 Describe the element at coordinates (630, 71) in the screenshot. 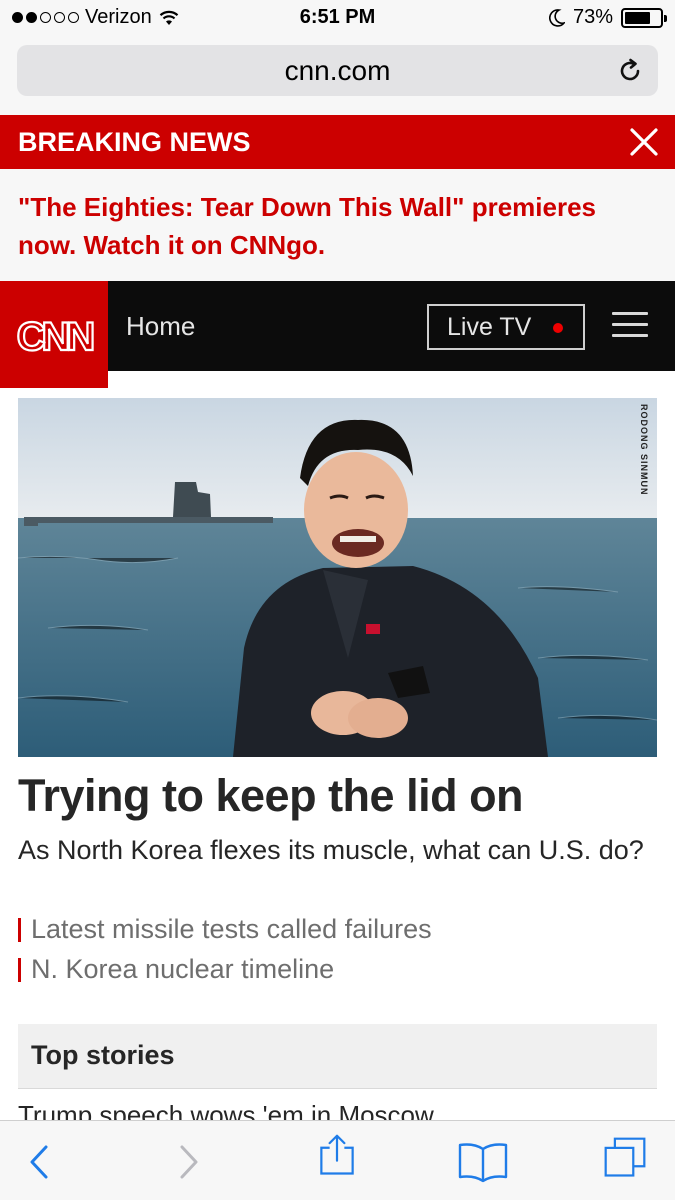

I see `reload-icon` at that location.